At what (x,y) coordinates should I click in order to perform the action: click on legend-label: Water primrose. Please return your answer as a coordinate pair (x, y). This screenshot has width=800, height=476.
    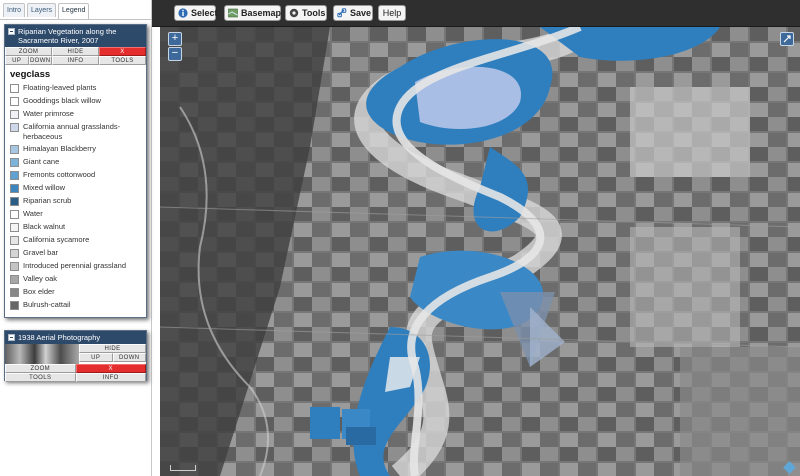
    Looking at the image, I should click on (48, 113).